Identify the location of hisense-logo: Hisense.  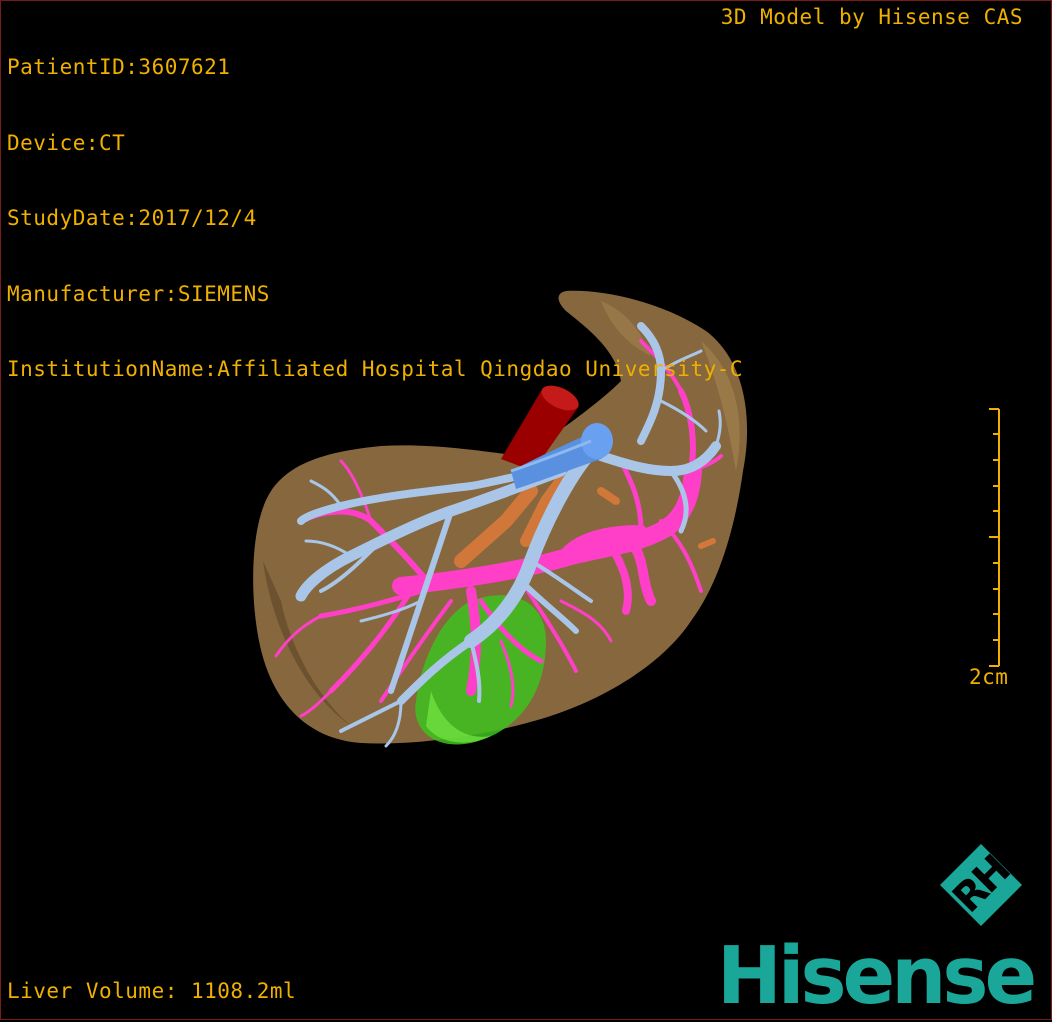
(877, 976).